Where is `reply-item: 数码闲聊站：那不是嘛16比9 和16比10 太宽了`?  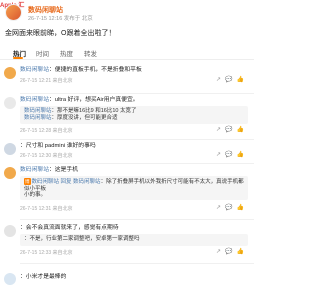 reply-item: 数码闲聊站：那不是嘛16比9 和16比10 太宽了 is located at coordinates (134, 111).